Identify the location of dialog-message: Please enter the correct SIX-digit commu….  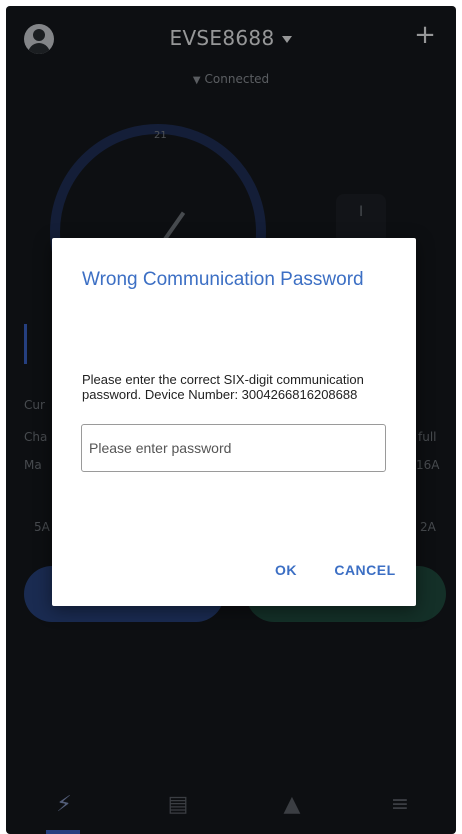
(223, 387).